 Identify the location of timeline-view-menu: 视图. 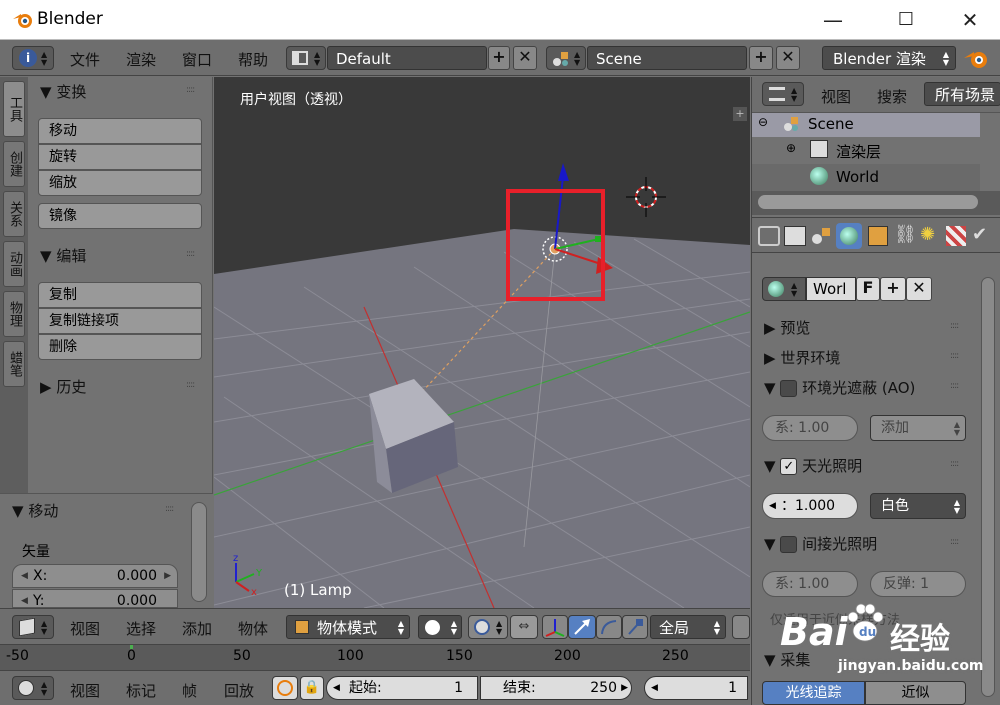
(85, 690).